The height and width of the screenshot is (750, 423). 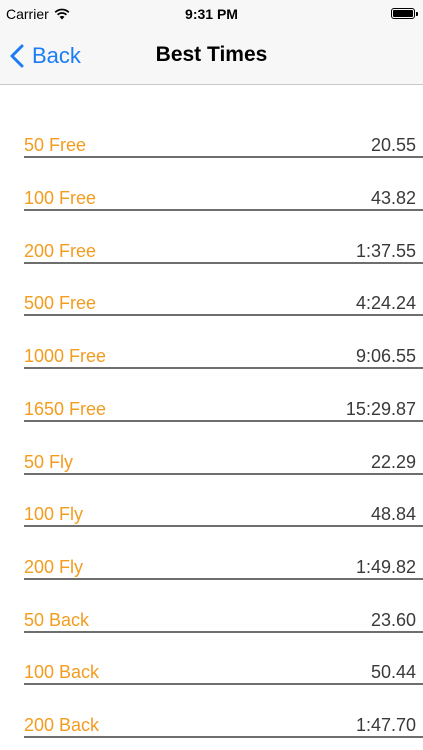 I want to click on event-label: 50 Back, so click(x=57, y=620).